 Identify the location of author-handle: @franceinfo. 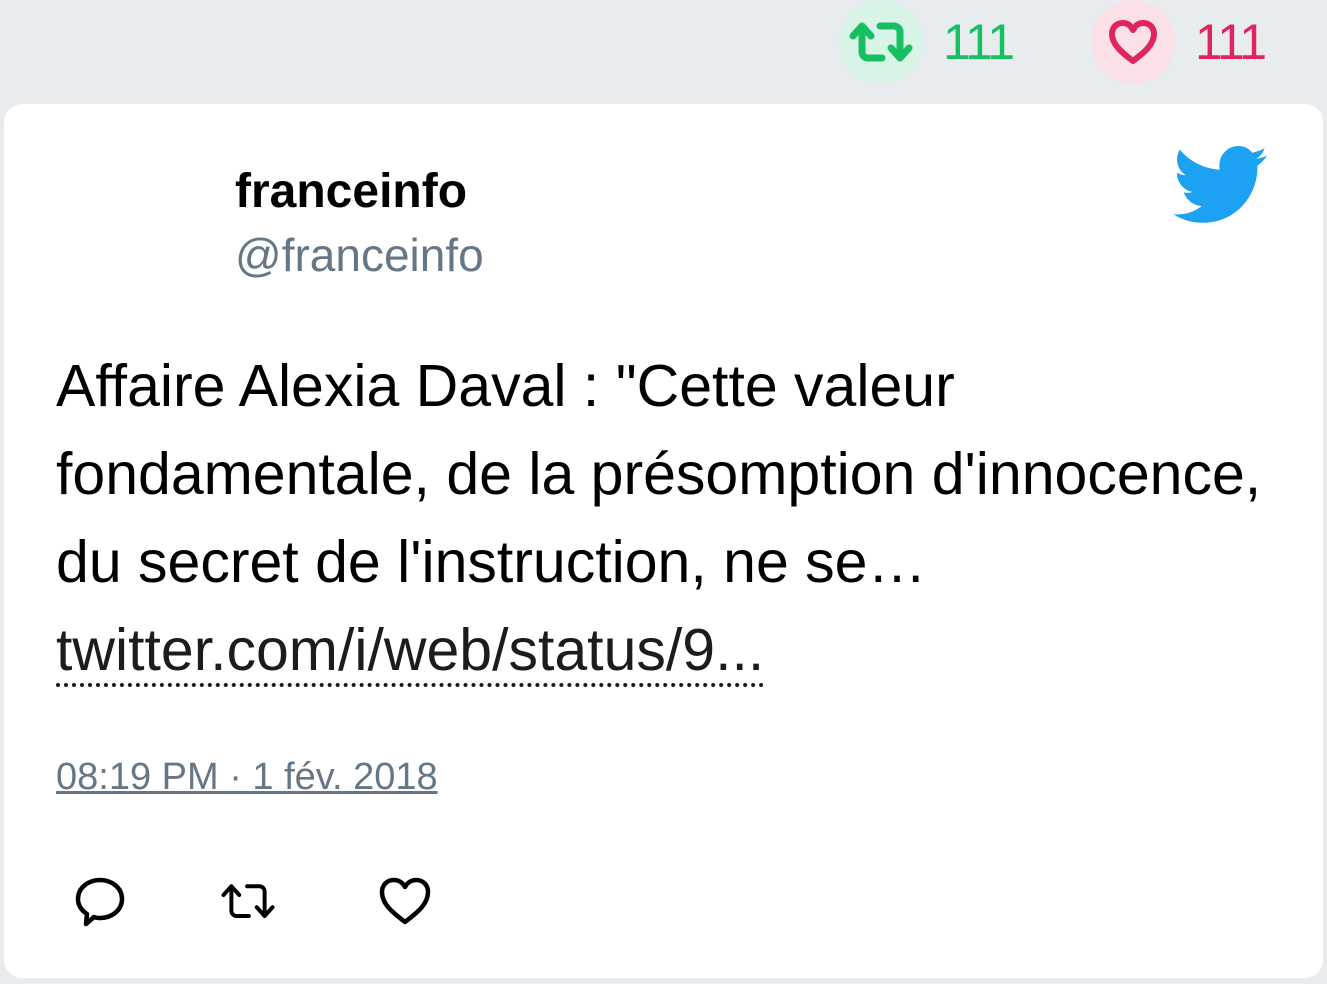
(359, 255).